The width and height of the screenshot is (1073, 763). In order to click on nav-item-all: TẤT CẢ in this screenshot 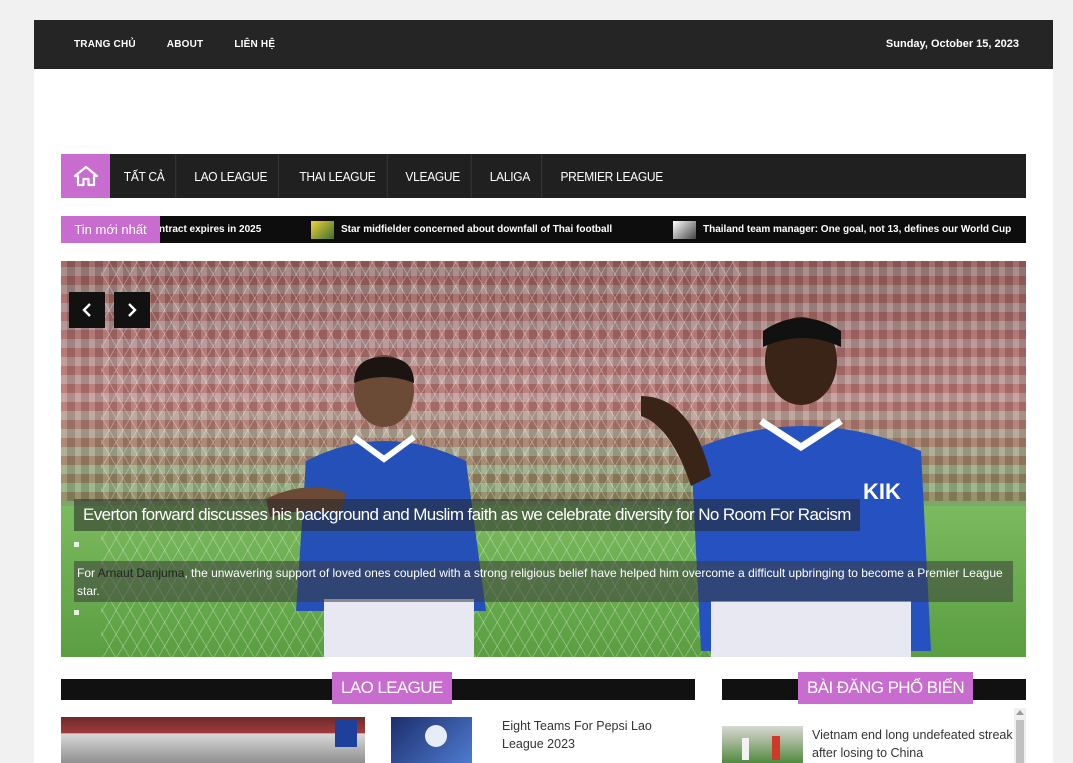, I will do `click(145, 176)`.